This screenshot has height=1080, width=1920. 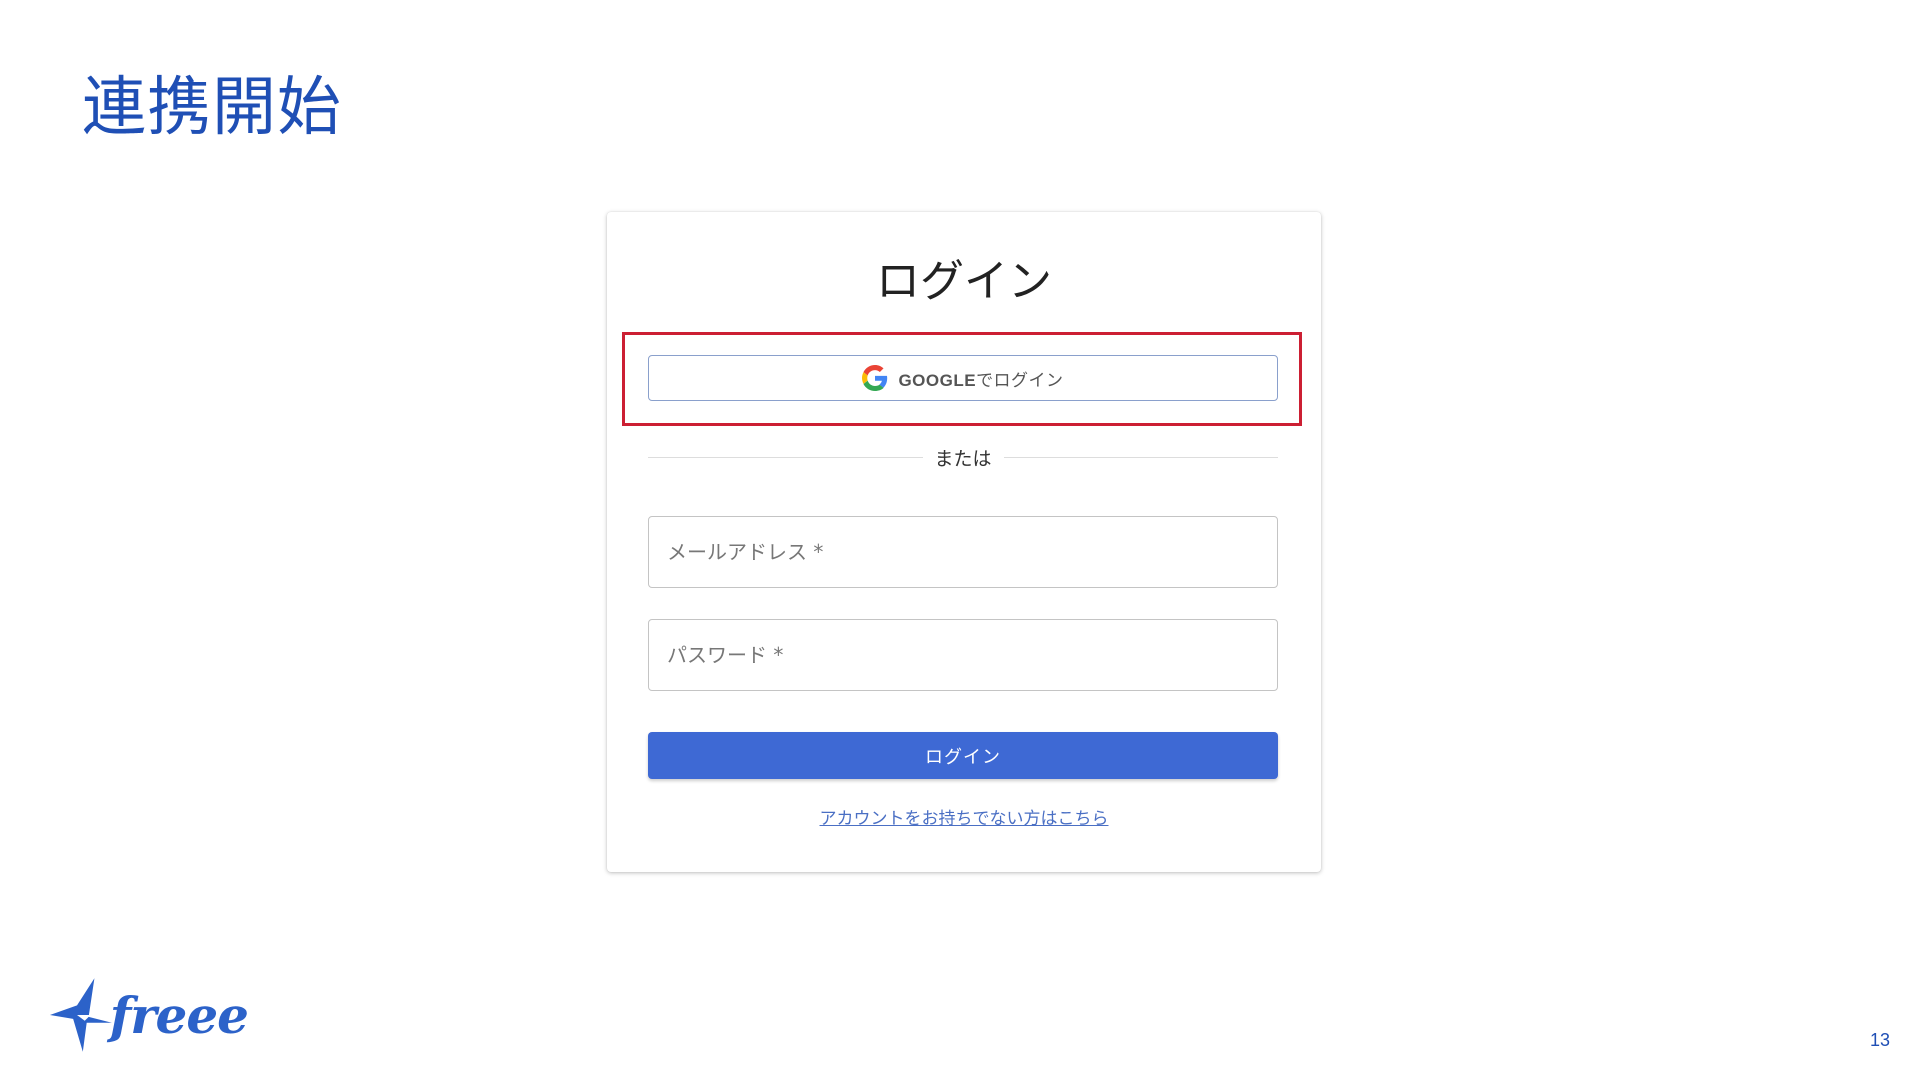 I want to click on google-suffix-text: でログイン, so click(x=1020, y=380).